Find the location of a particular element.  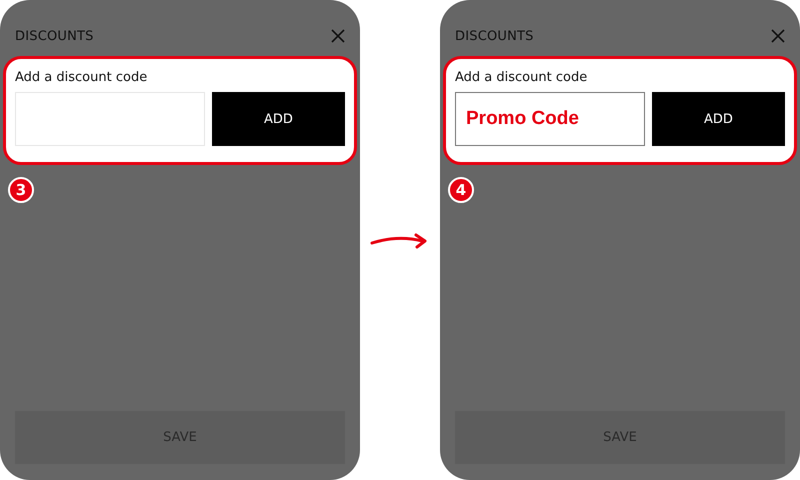

discount-code-field is located at coordinates (110, 119).